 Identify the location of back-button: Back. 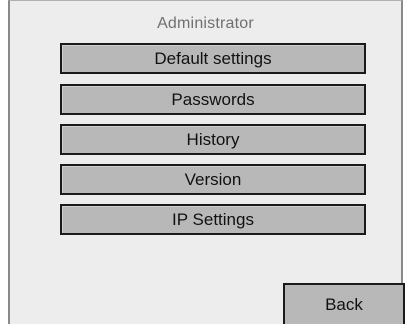
(344, 303).